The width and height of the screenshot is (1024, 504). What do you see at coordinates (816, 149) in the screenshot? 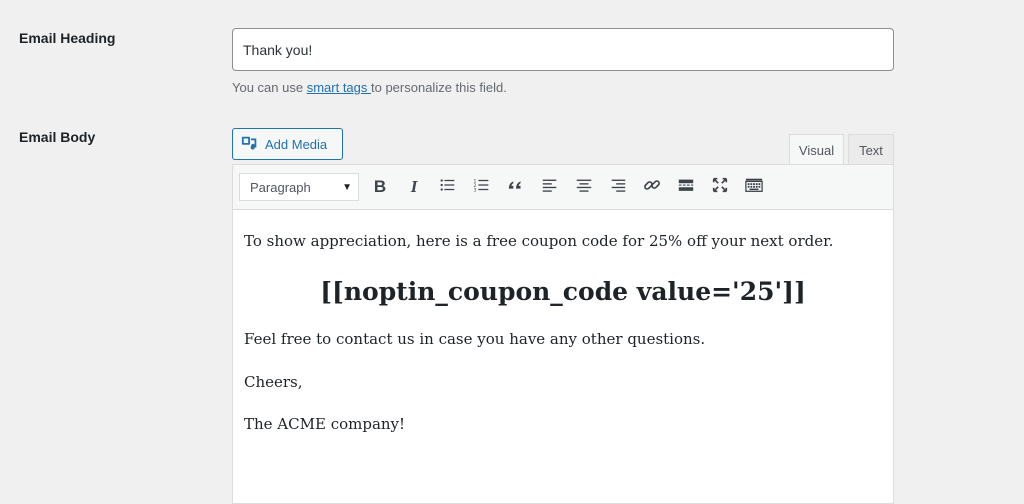
I see `tab-visual: Visual` at bounding box center [816, 149].